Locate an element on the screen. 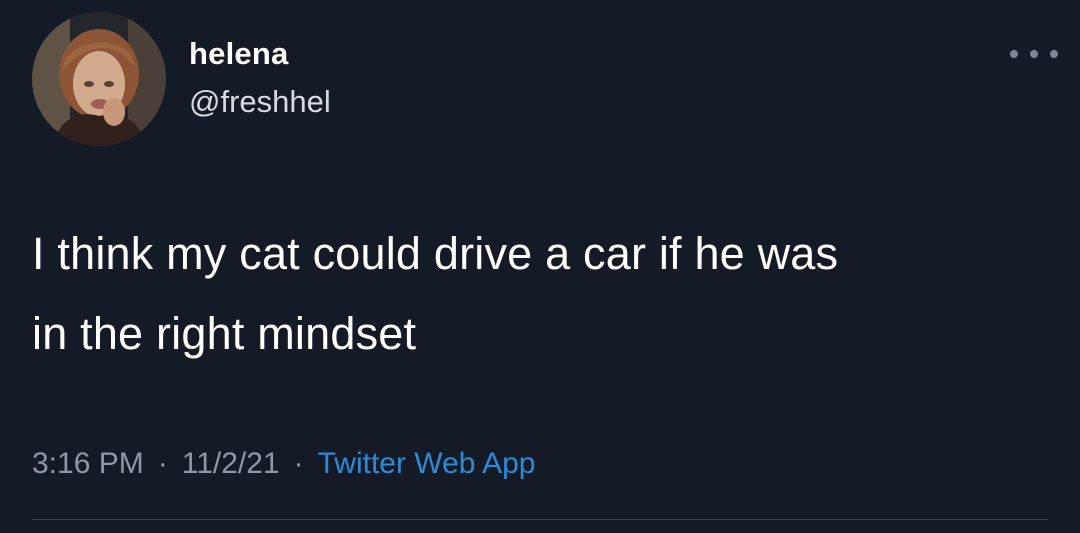  tweet-meta: 3:16 PM · 11/2/21 · Twitter Web App is located at coordinates (284, 464).